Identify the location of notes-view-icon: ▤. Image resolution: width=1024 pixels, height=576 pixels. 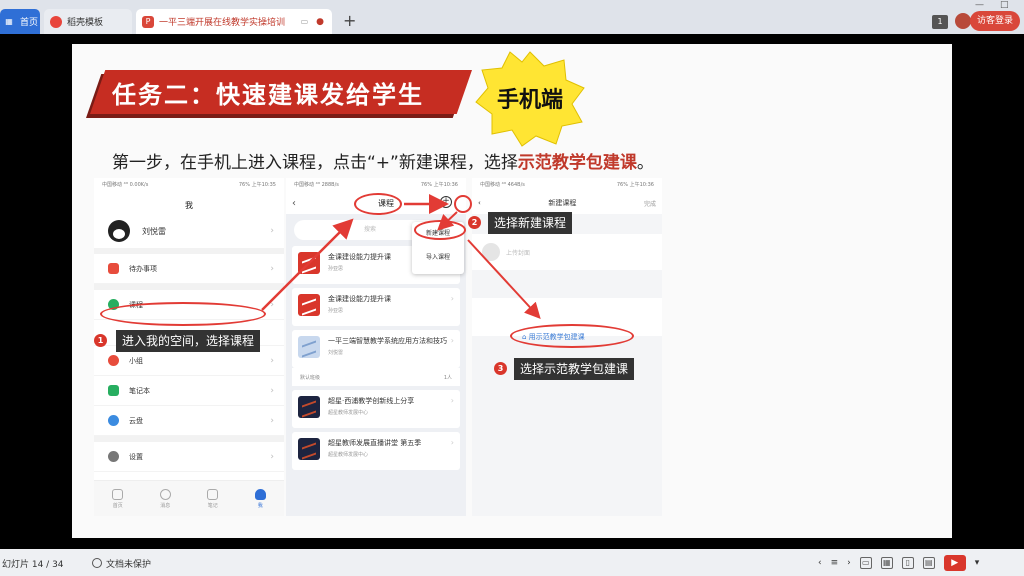
(928, 563).